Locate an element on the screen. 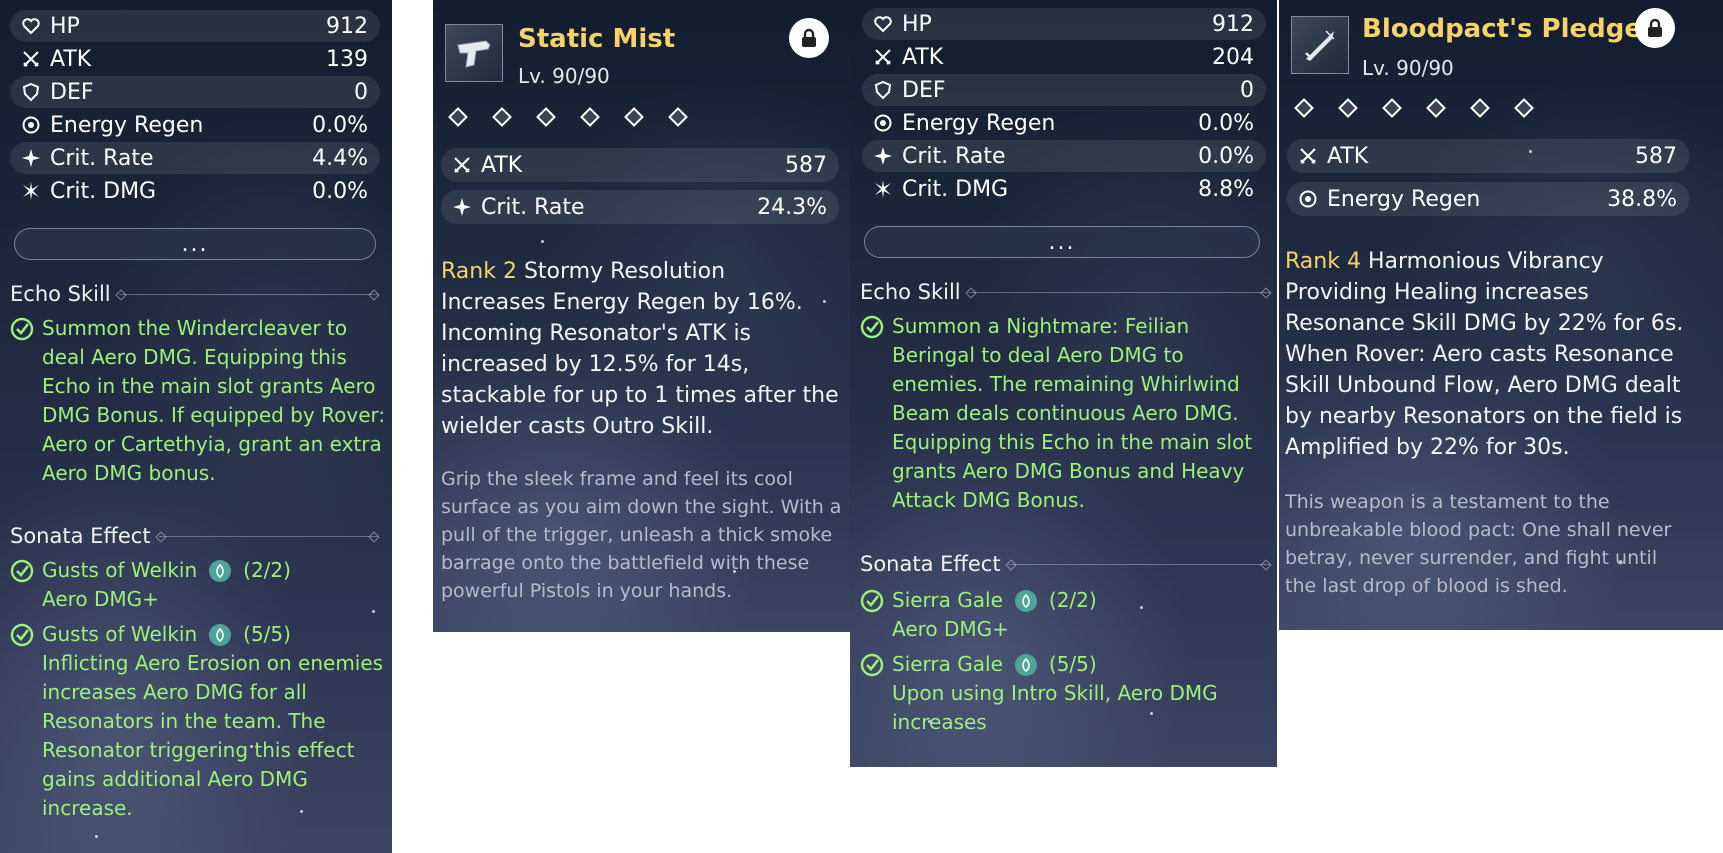 The height and width of the screenshot is (853, 1723). weapon-name: Static Mist is located at coordinates (597, 39).